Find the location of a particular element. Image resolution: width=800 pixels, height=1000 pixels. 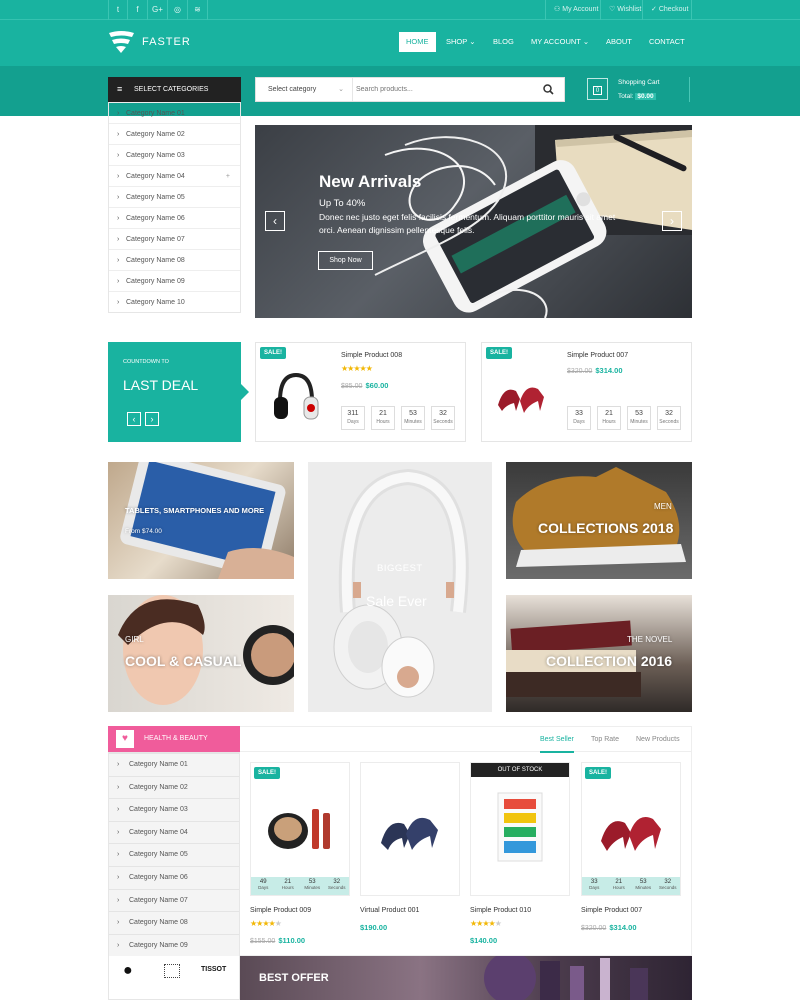

my-account-link: ⚇ My Account is located at coordinates (572, 10).